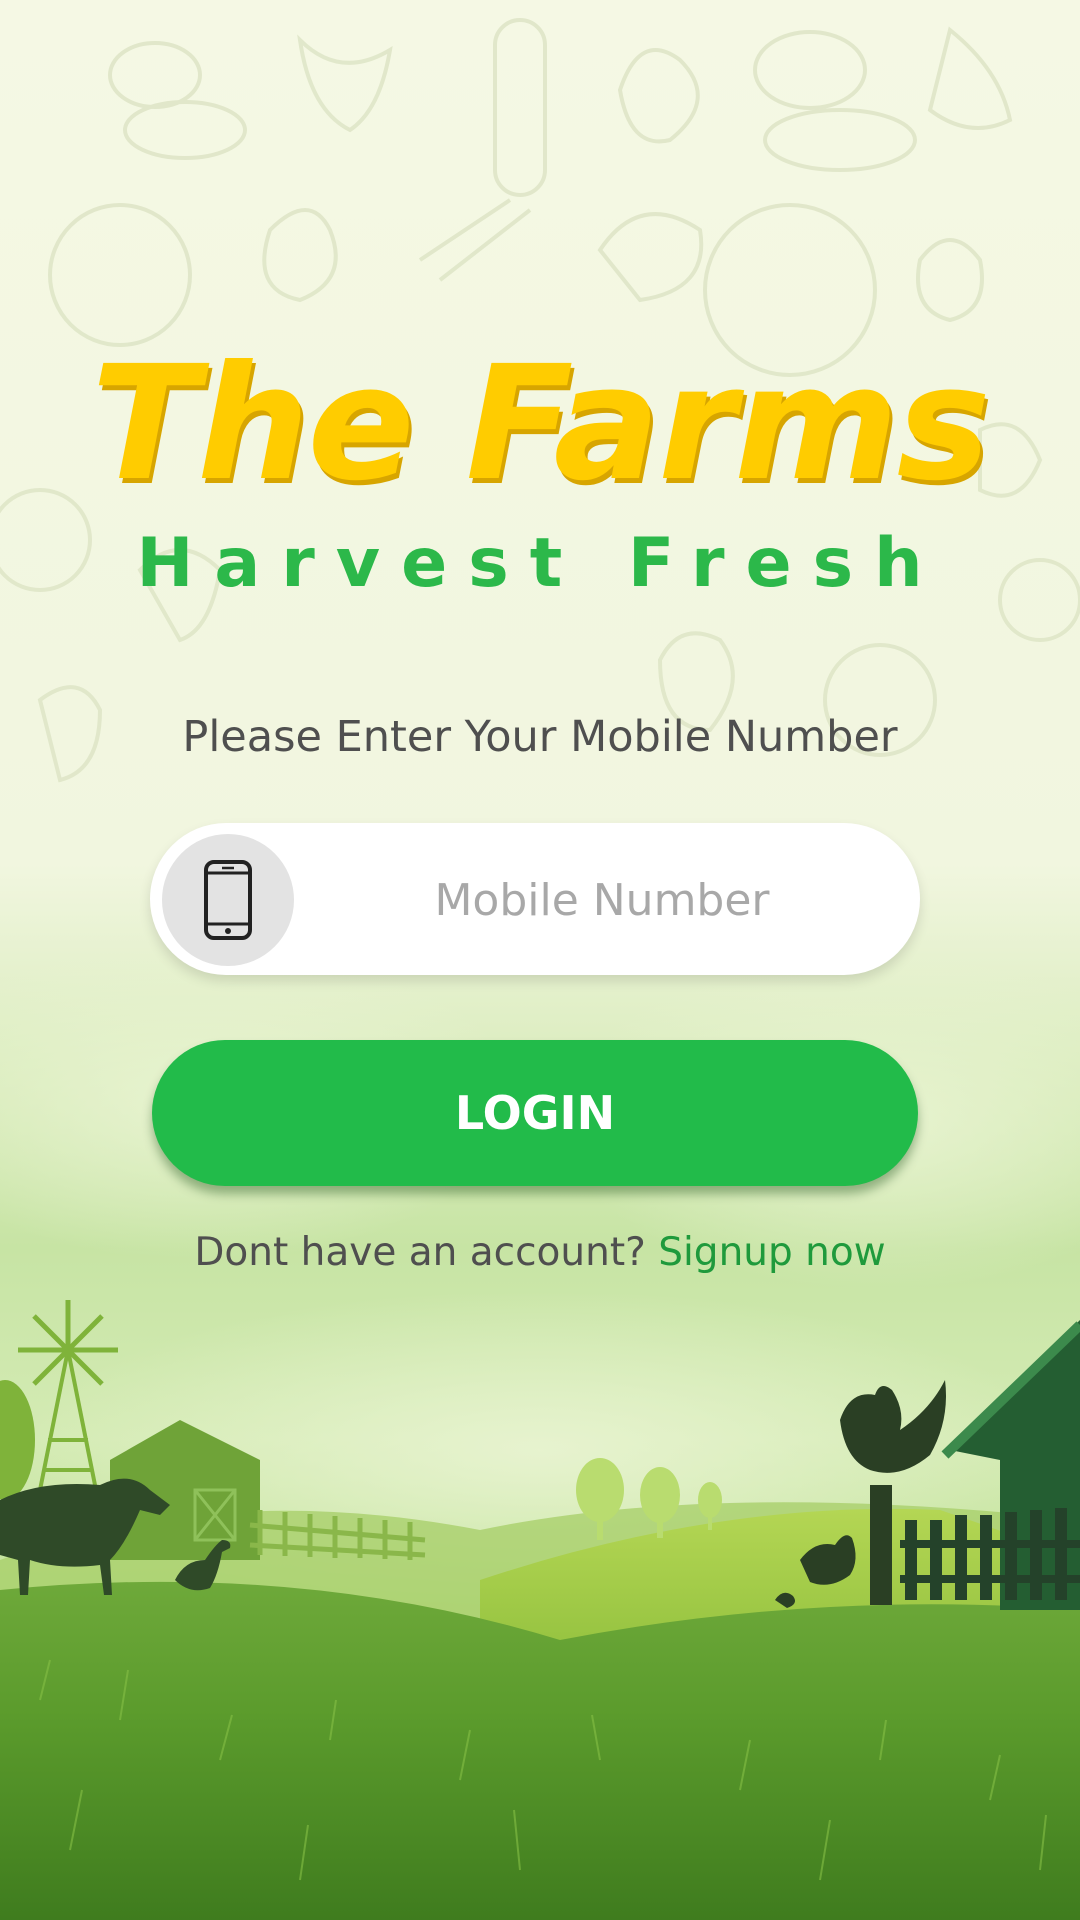 Image resolution: width=1080 pixels, height=1920 pixels. Describe the element at coordinates (540, 563) in the screenshot. I see `app-logo-subtitle: Harvest Fresh` at that location.